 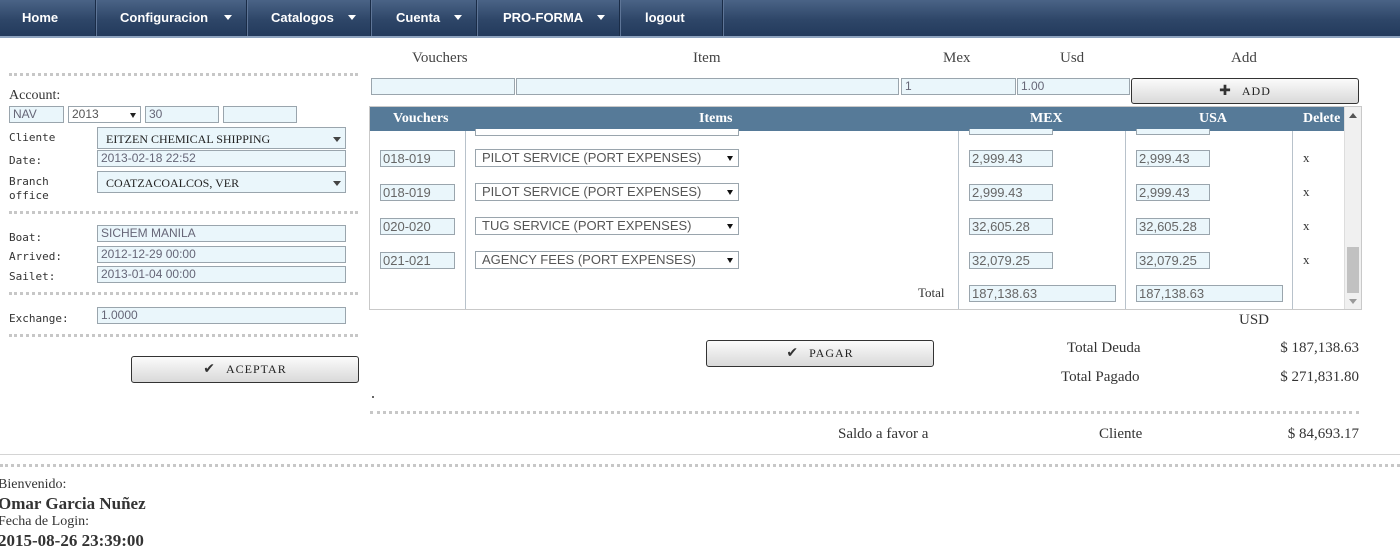 What do you see at coordinates (1209, 293) in the screenshot?
I see `total-usa-input: 187,138.63` at bounding box center [1209, 293].